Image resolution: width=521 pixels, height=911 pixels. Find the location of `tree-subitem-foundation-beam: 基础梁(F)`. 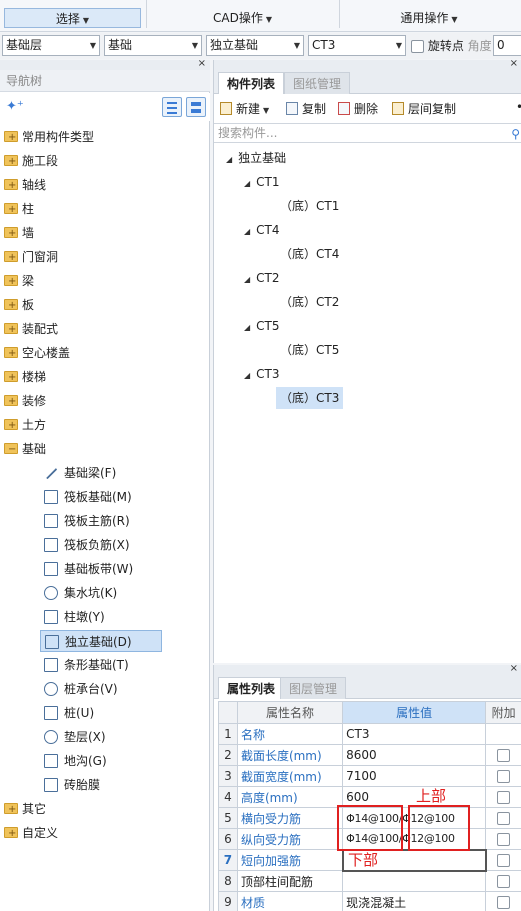

tree-subitem-foundation-beam: 基础梁(F) is located at coordinates (100, 473).